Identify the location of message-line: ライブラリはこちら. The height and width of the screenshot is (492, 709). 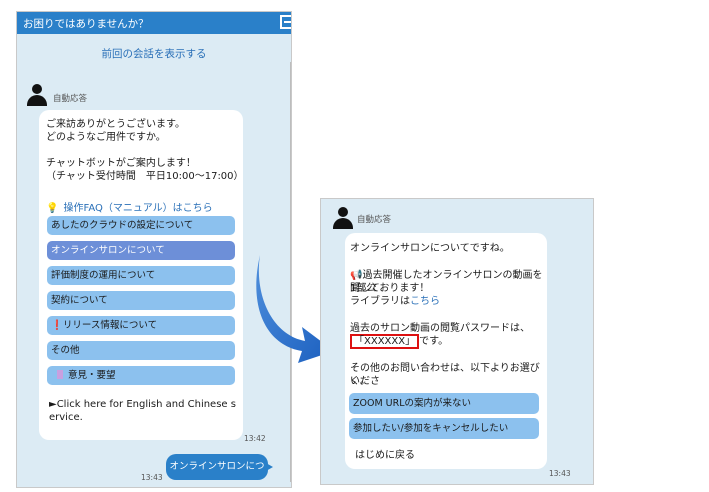
(395, 301).